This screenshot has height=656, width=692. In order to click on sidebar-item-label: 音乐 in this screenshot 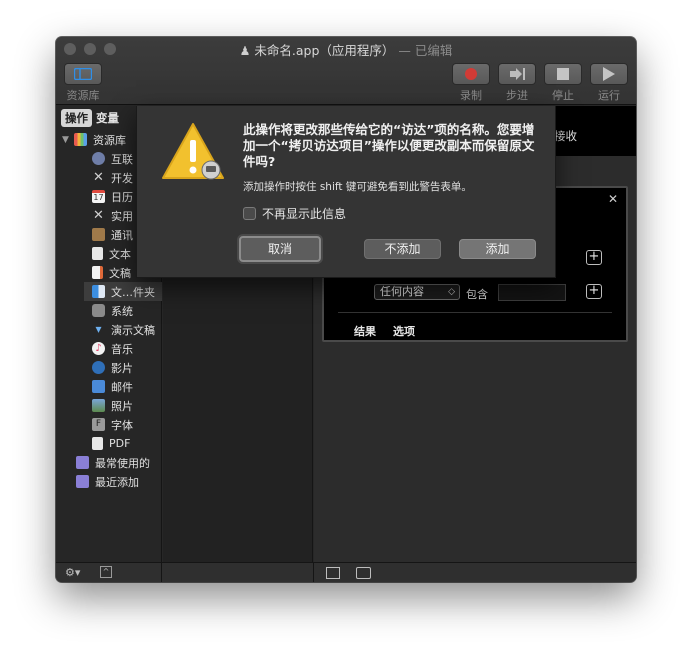, I will do `click(122, 349)`.